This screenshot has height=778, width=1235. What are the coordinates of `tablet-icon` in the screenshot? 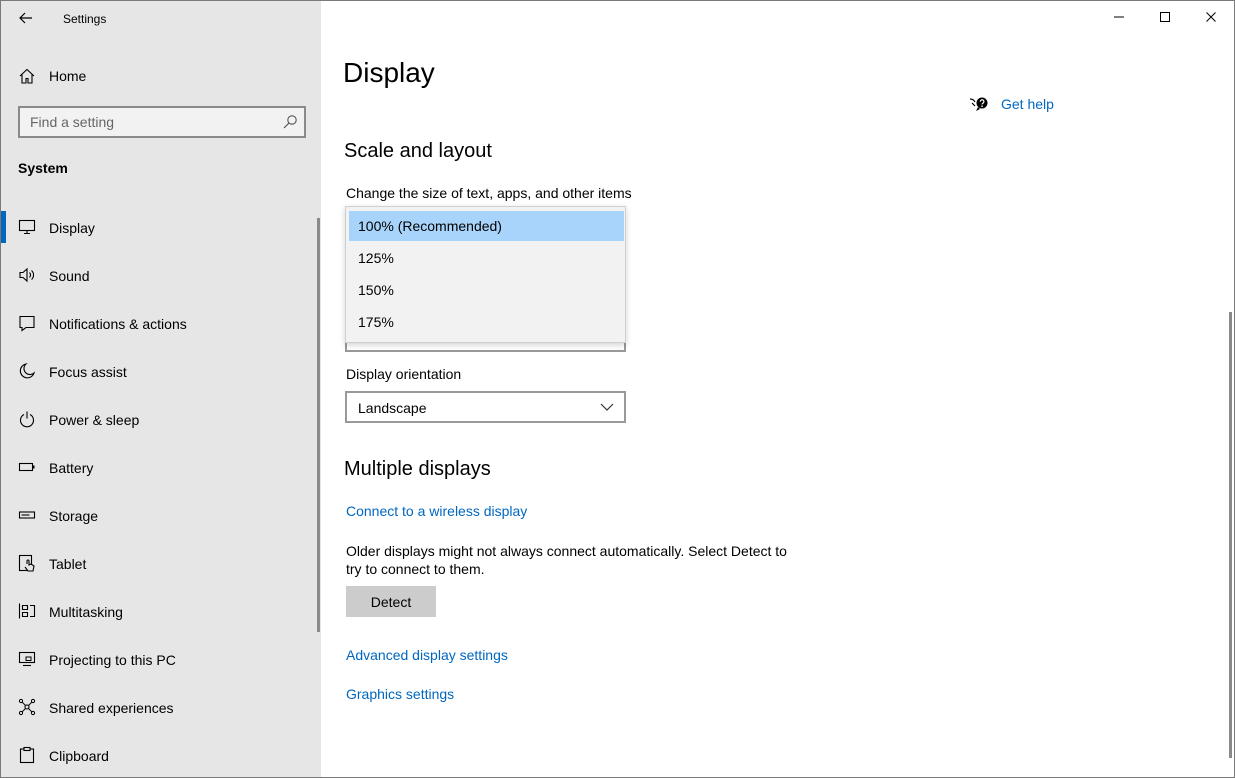 It's located at (26, 563).